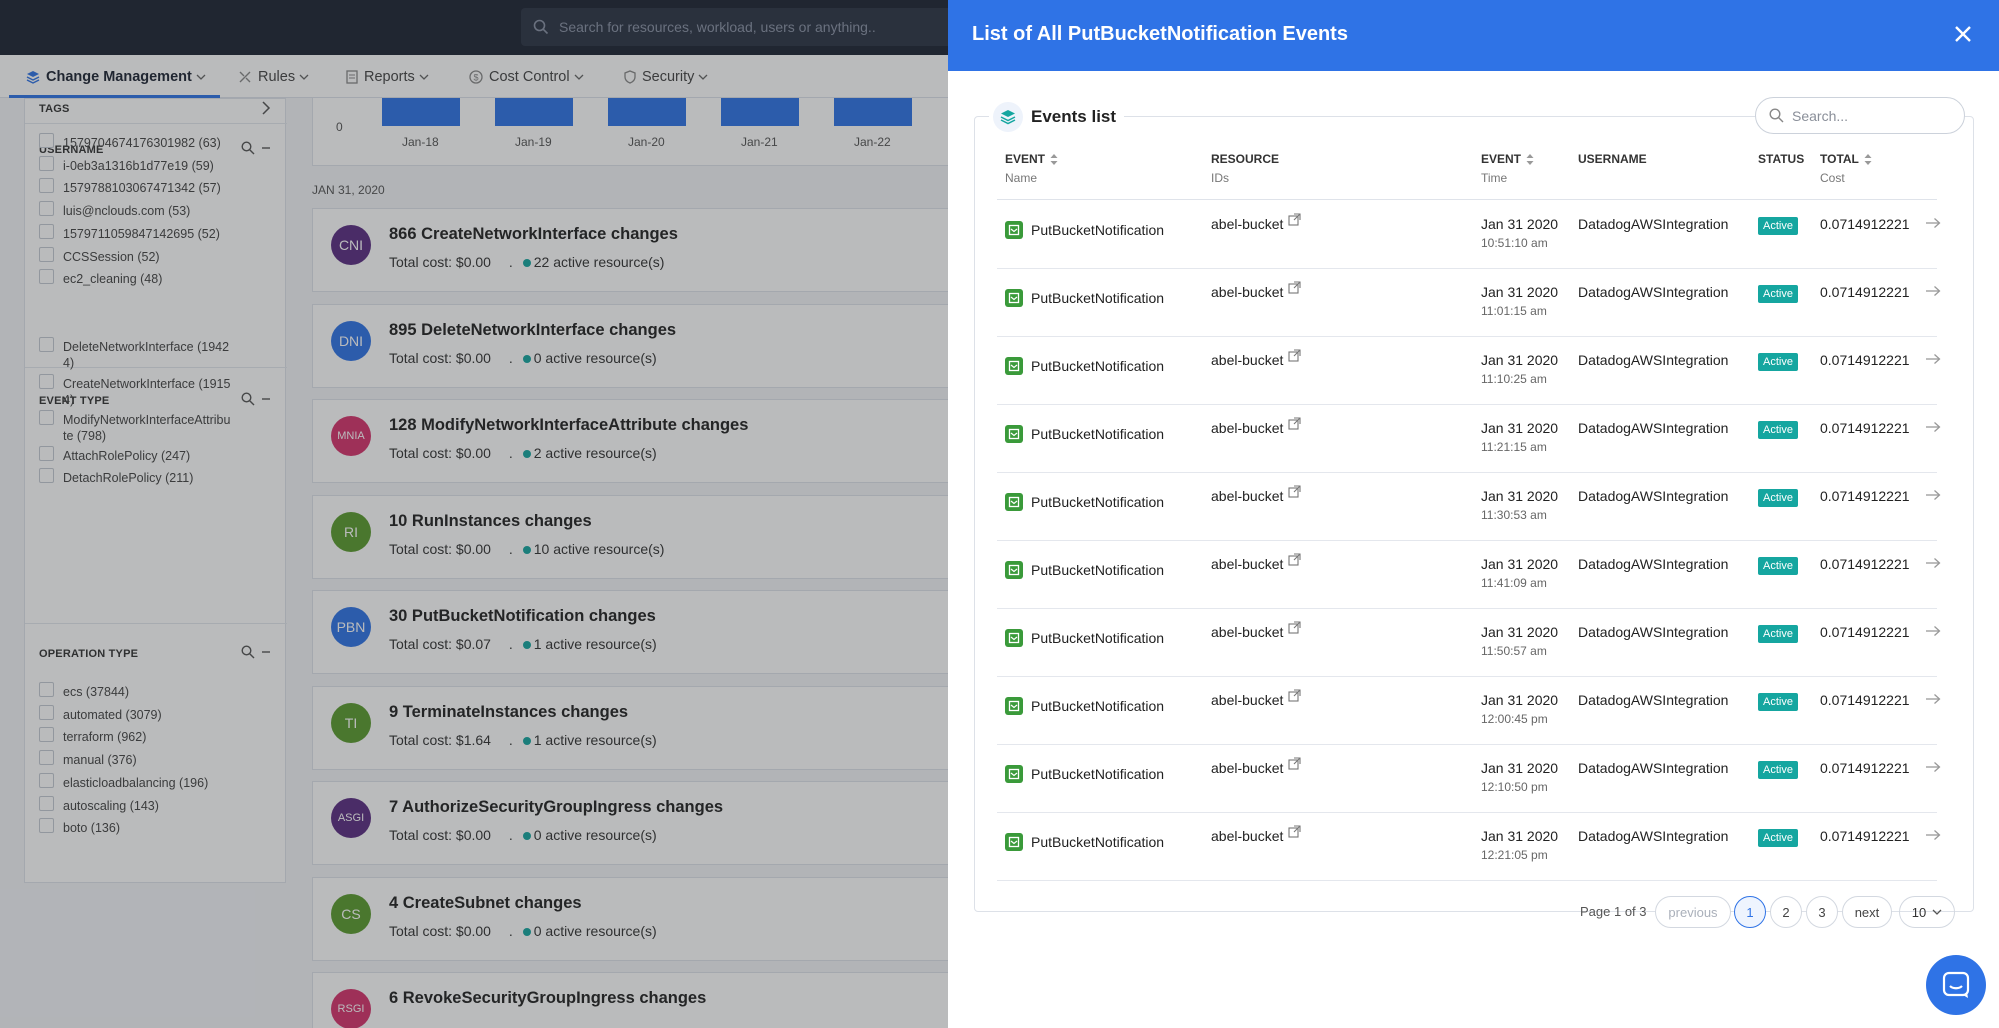 The image size is (1999, 1028). Describe the element at coordinates (1519, 641) in the screenshot. I see `event-time-cell: Jan 31 2020 11:50:57 am` at that location.